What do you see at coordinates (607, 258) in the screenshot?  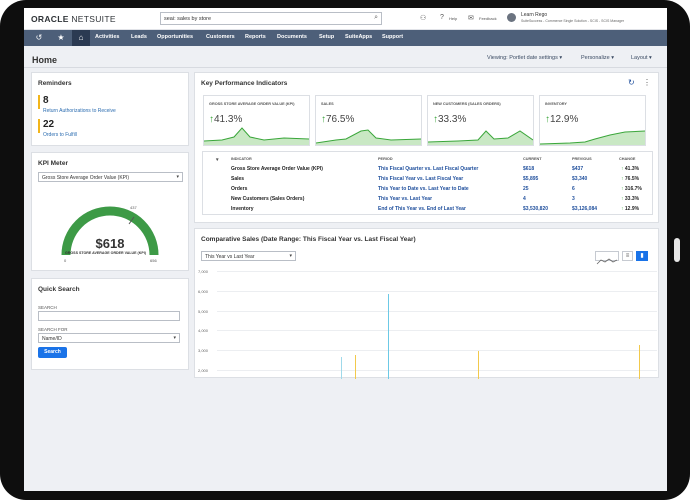 I see `area-chart-toggle` at bounding box center [607, 258].